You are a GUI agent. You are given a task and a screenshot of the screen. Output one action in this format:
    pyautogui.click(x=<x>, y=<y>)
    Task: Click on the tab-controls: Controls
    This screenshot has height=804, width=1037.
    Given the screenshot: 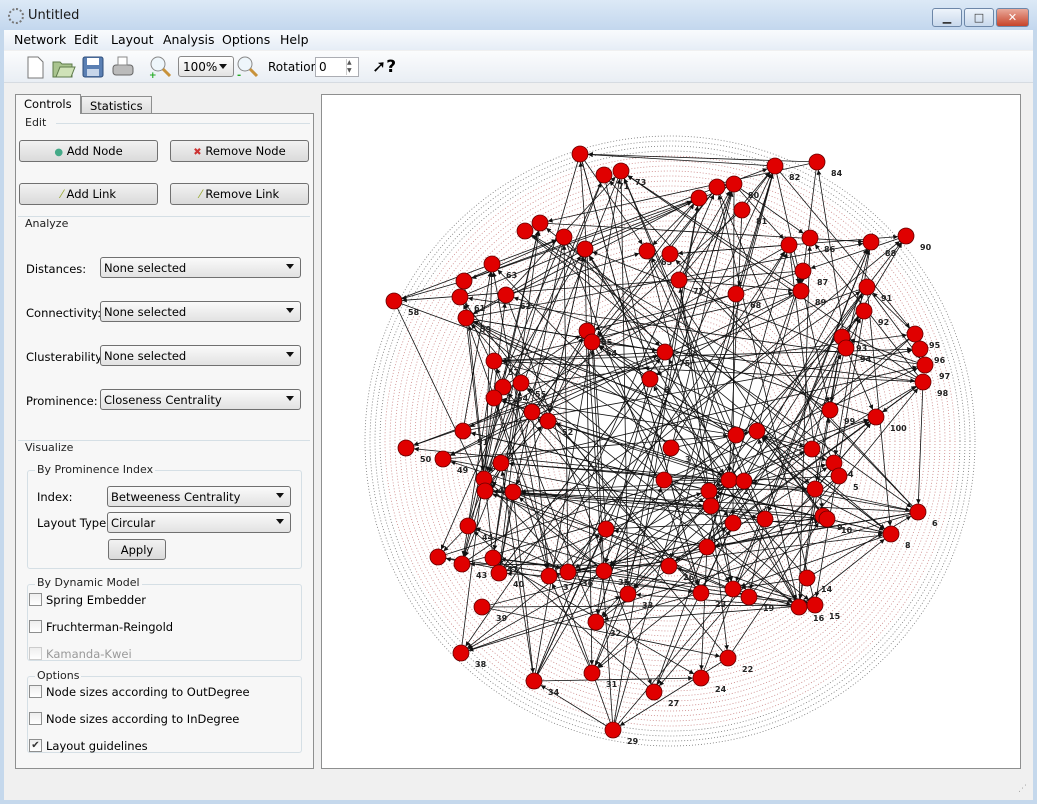 What is the action you would take?
    pyautogui.click(x=48, y=104)
    